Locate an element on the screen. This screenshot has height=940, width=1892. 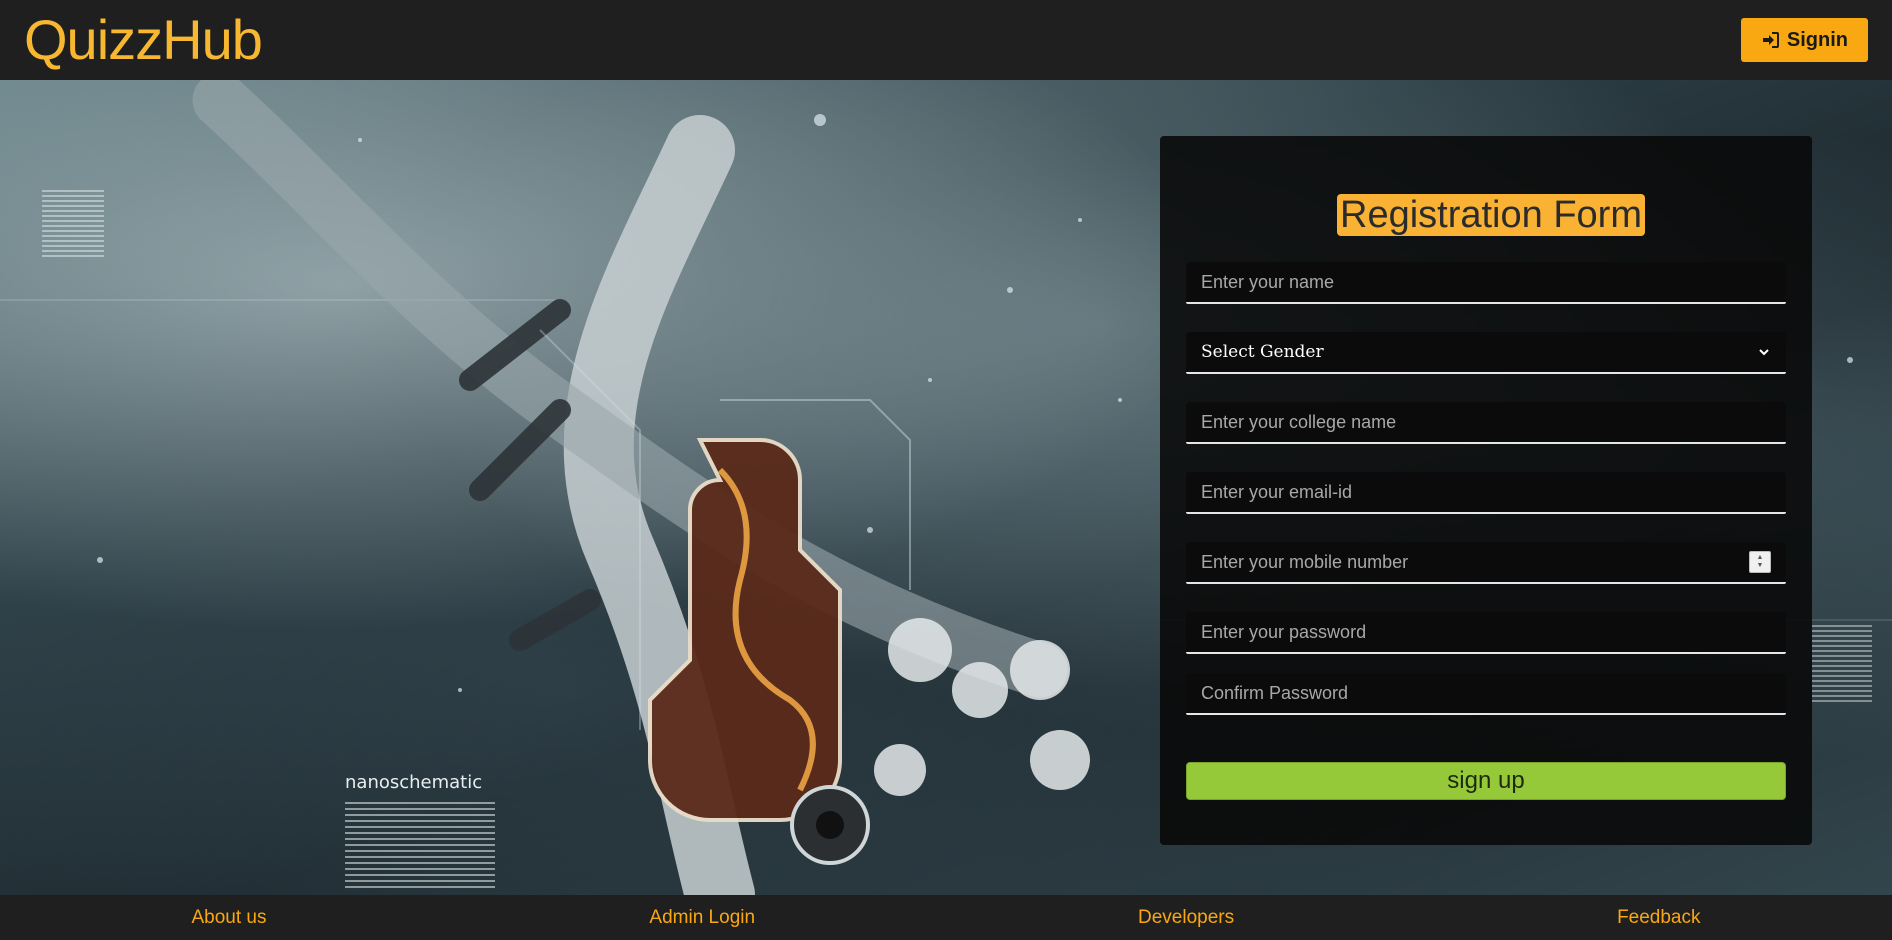
watermark-logo: nanoschematic is located at coordinates (414, 782).